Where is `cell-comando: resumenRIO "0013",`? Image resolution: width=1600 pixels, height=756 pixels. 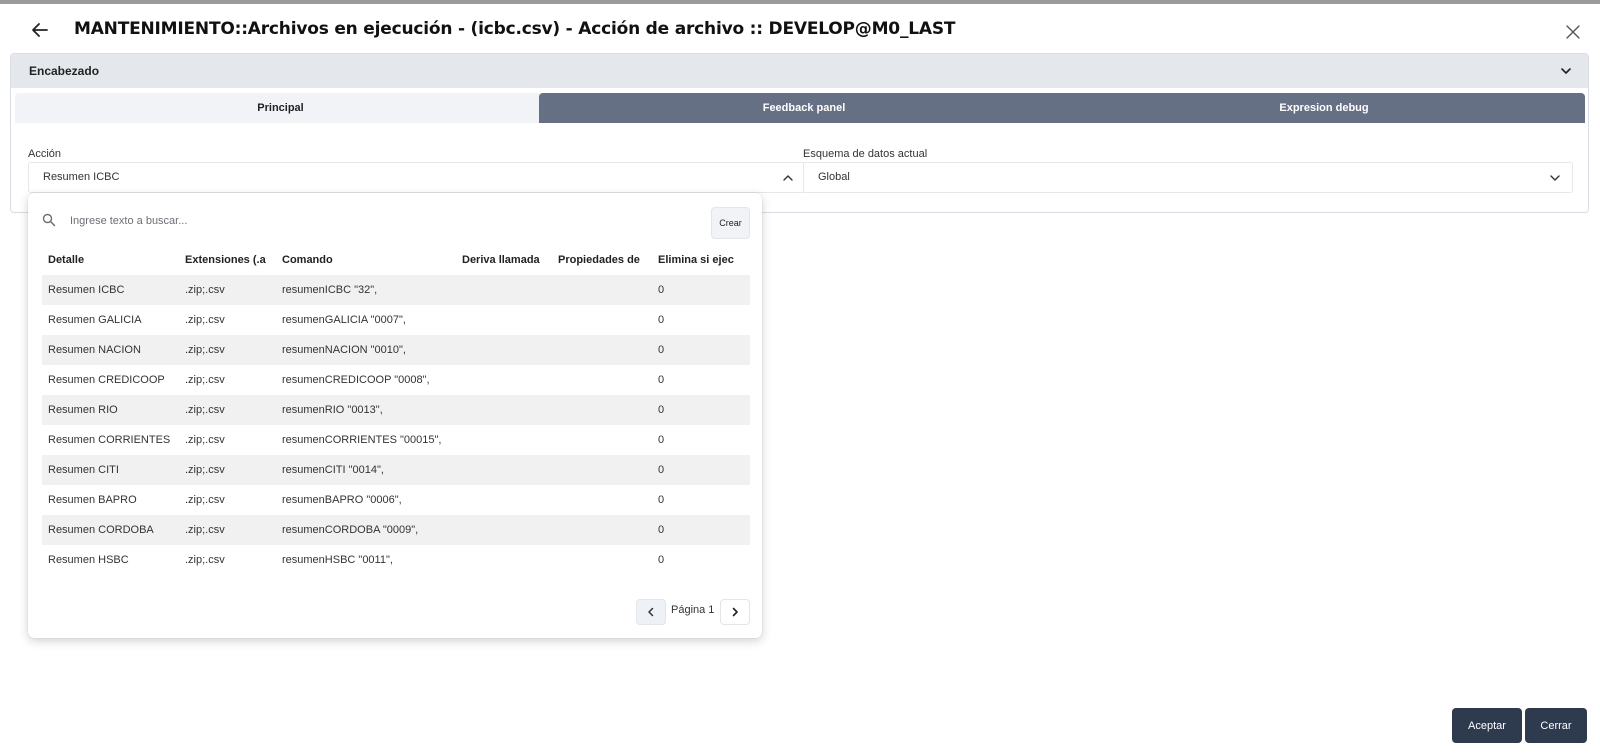 cell-comando: resumenRIO "0013", is located at coordinates (366, 410).